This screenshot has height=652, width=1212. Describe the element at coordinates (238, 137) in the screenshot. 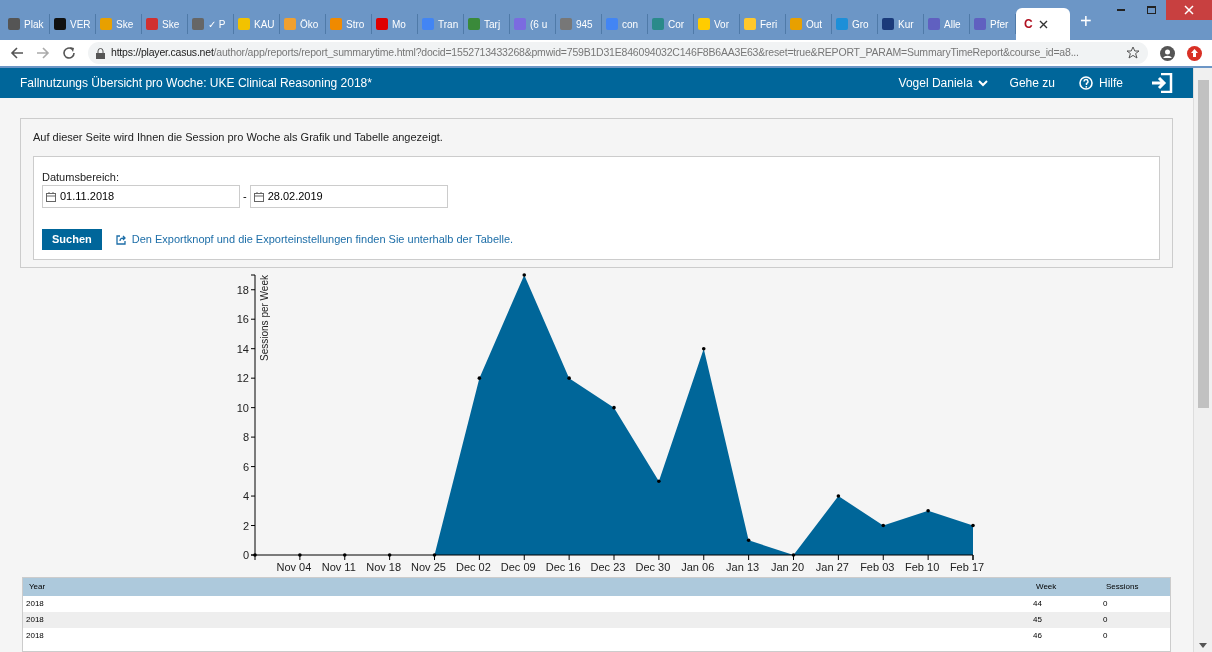

I see `intro-text: Auf dieser Seite wird Ihnen die Session pro Woche als Grafik und Tabelle angezeigt.` at that location.